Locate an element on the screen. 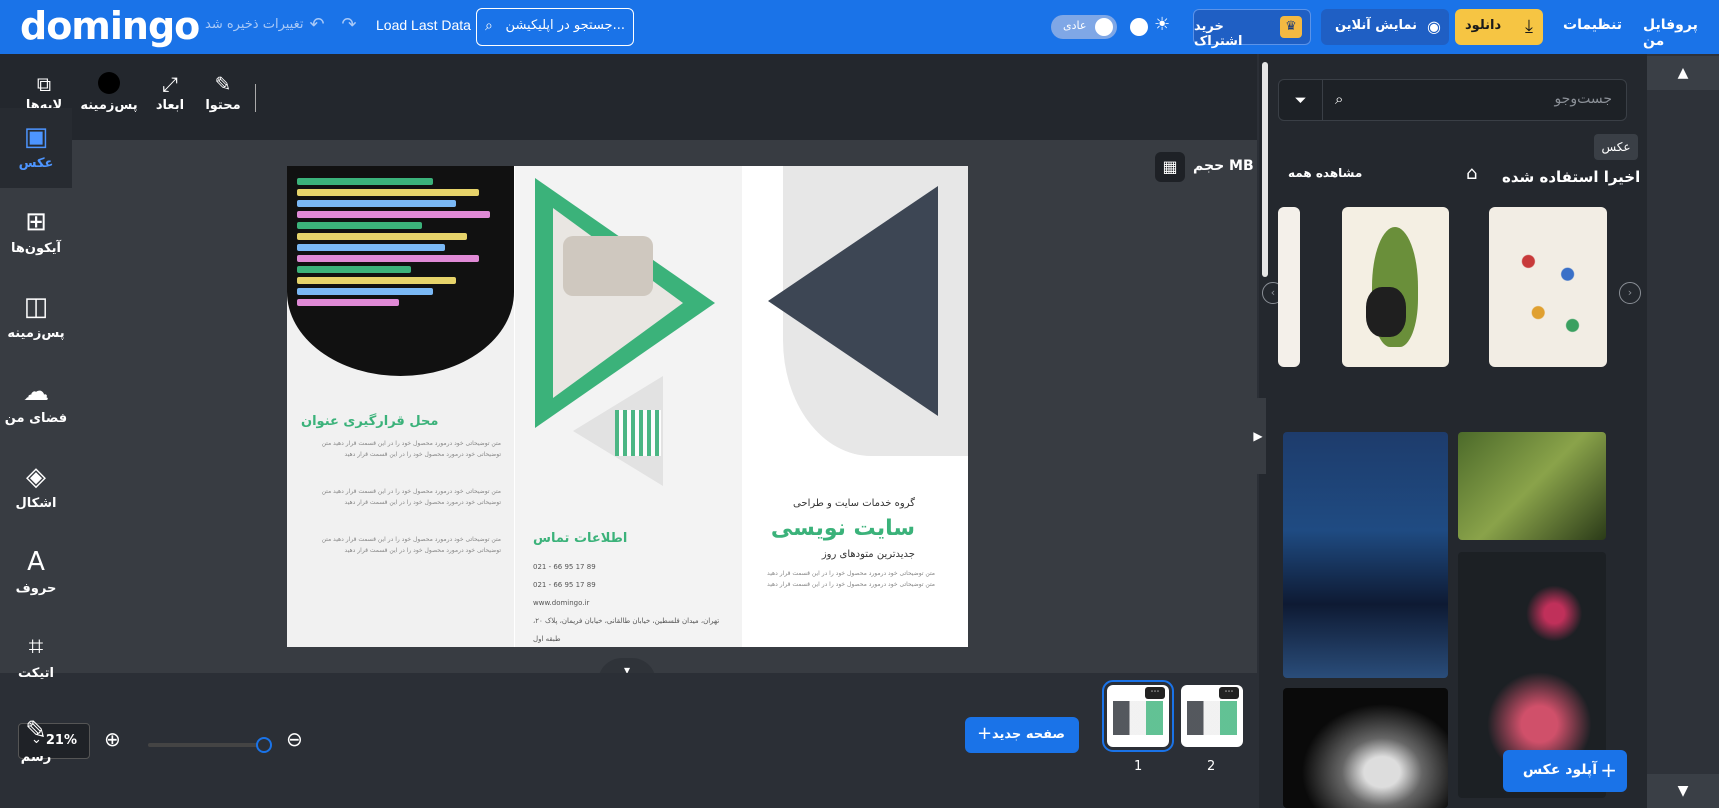 This screenshot has width=1719, height=808. broom-icon: ⌂ is located at coordinates (1471, 173).